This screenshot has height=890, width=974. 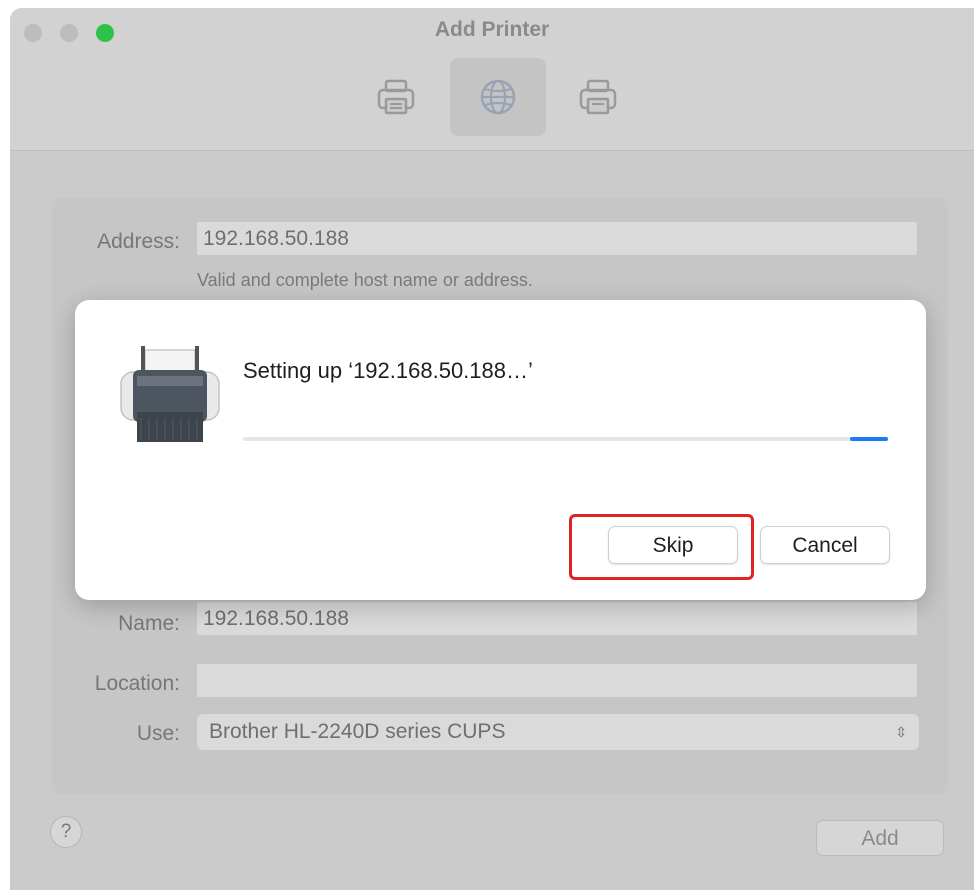 I want to click on address-label: Address:, so click(x=138, y=241).